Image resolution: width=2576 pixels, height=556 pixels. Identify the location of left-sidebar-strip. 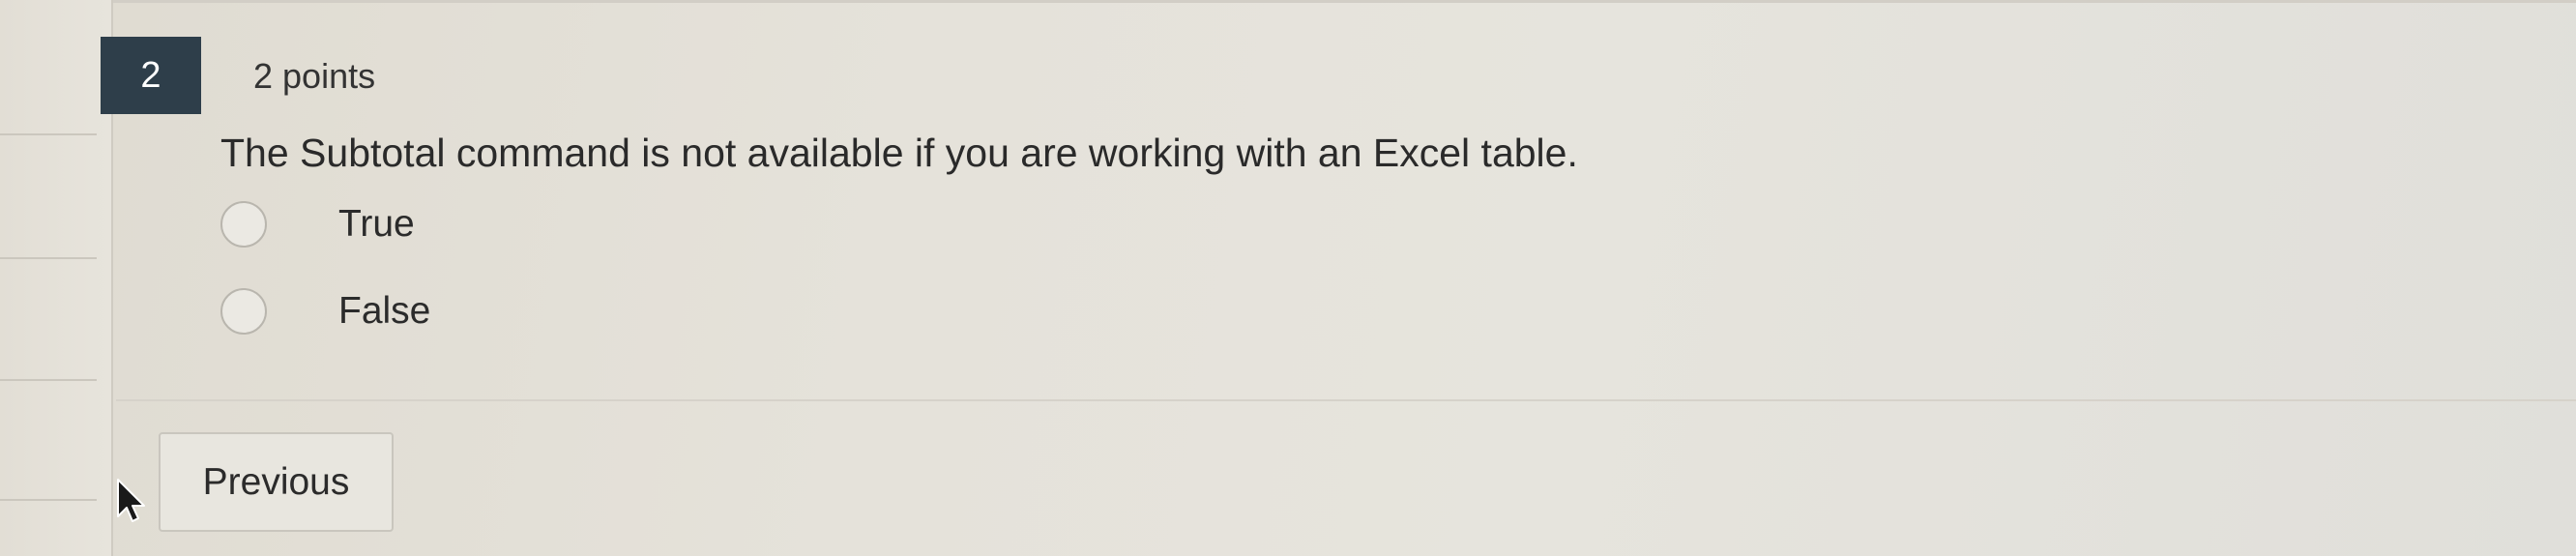
(56, 278).